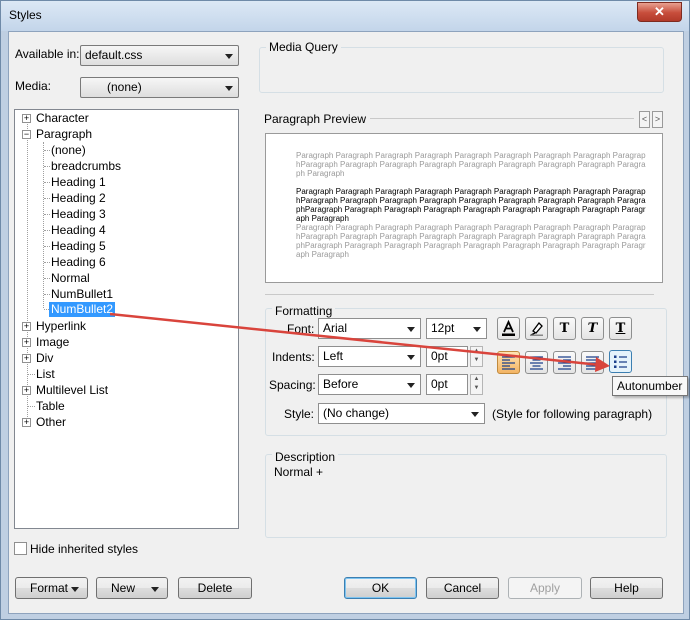 The height and width of the screenshot is (620, 690). I want to click on highlight-button, so click(536, 328).